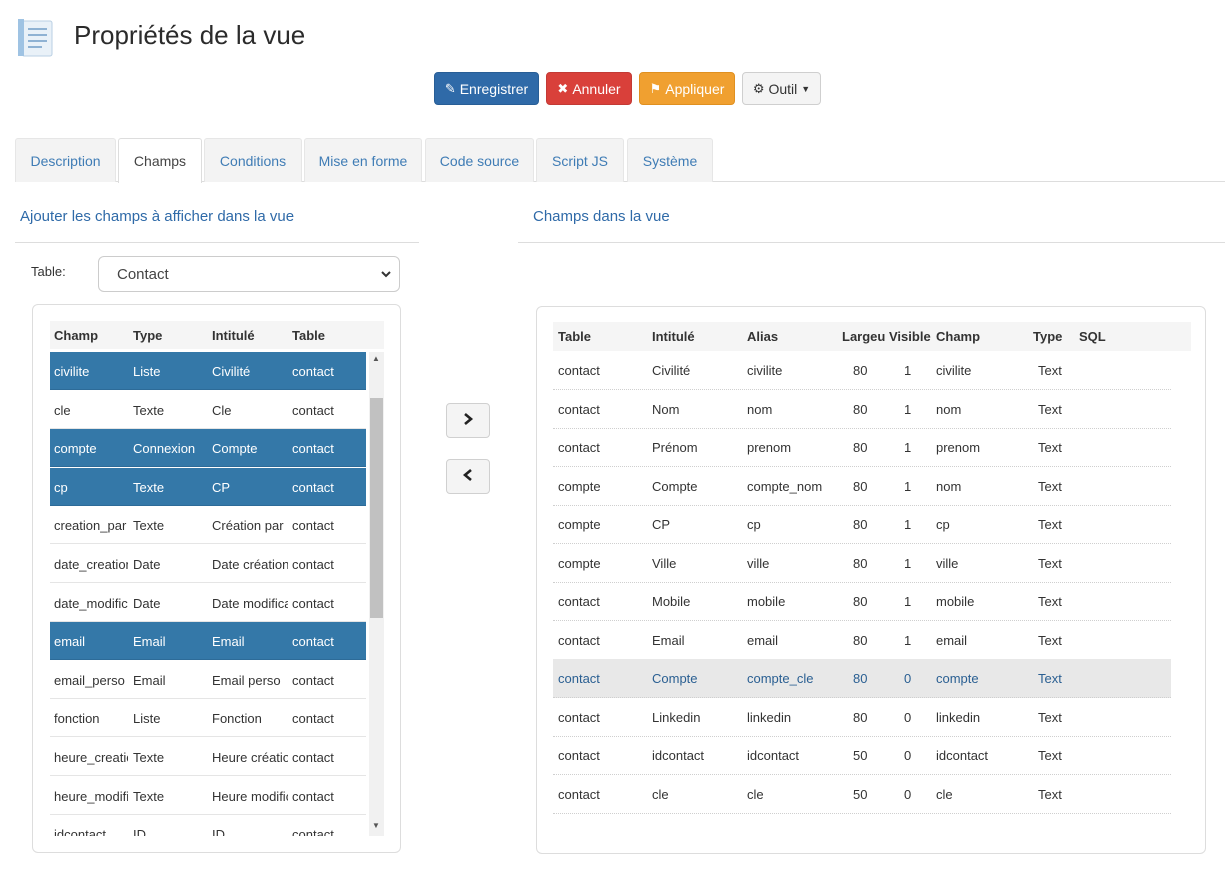 This screenshot has width=1225, height=888. I want to click on field-row: heure_creation Texte Heure création contact, so click(208, 757).